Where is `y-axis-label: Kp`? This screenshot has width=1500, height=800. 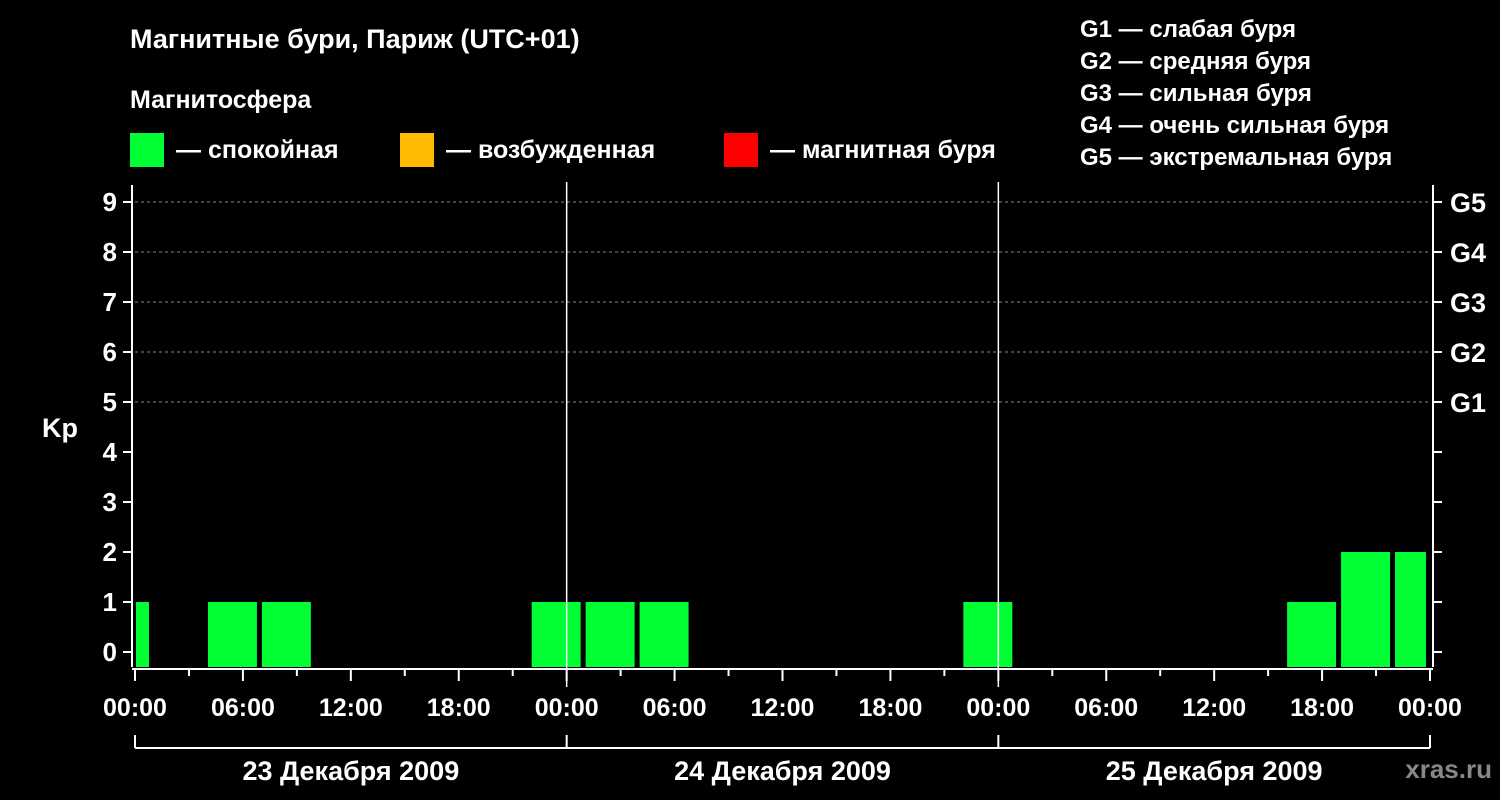 y-axis-label: Kp is located at coordinates (60, 428).